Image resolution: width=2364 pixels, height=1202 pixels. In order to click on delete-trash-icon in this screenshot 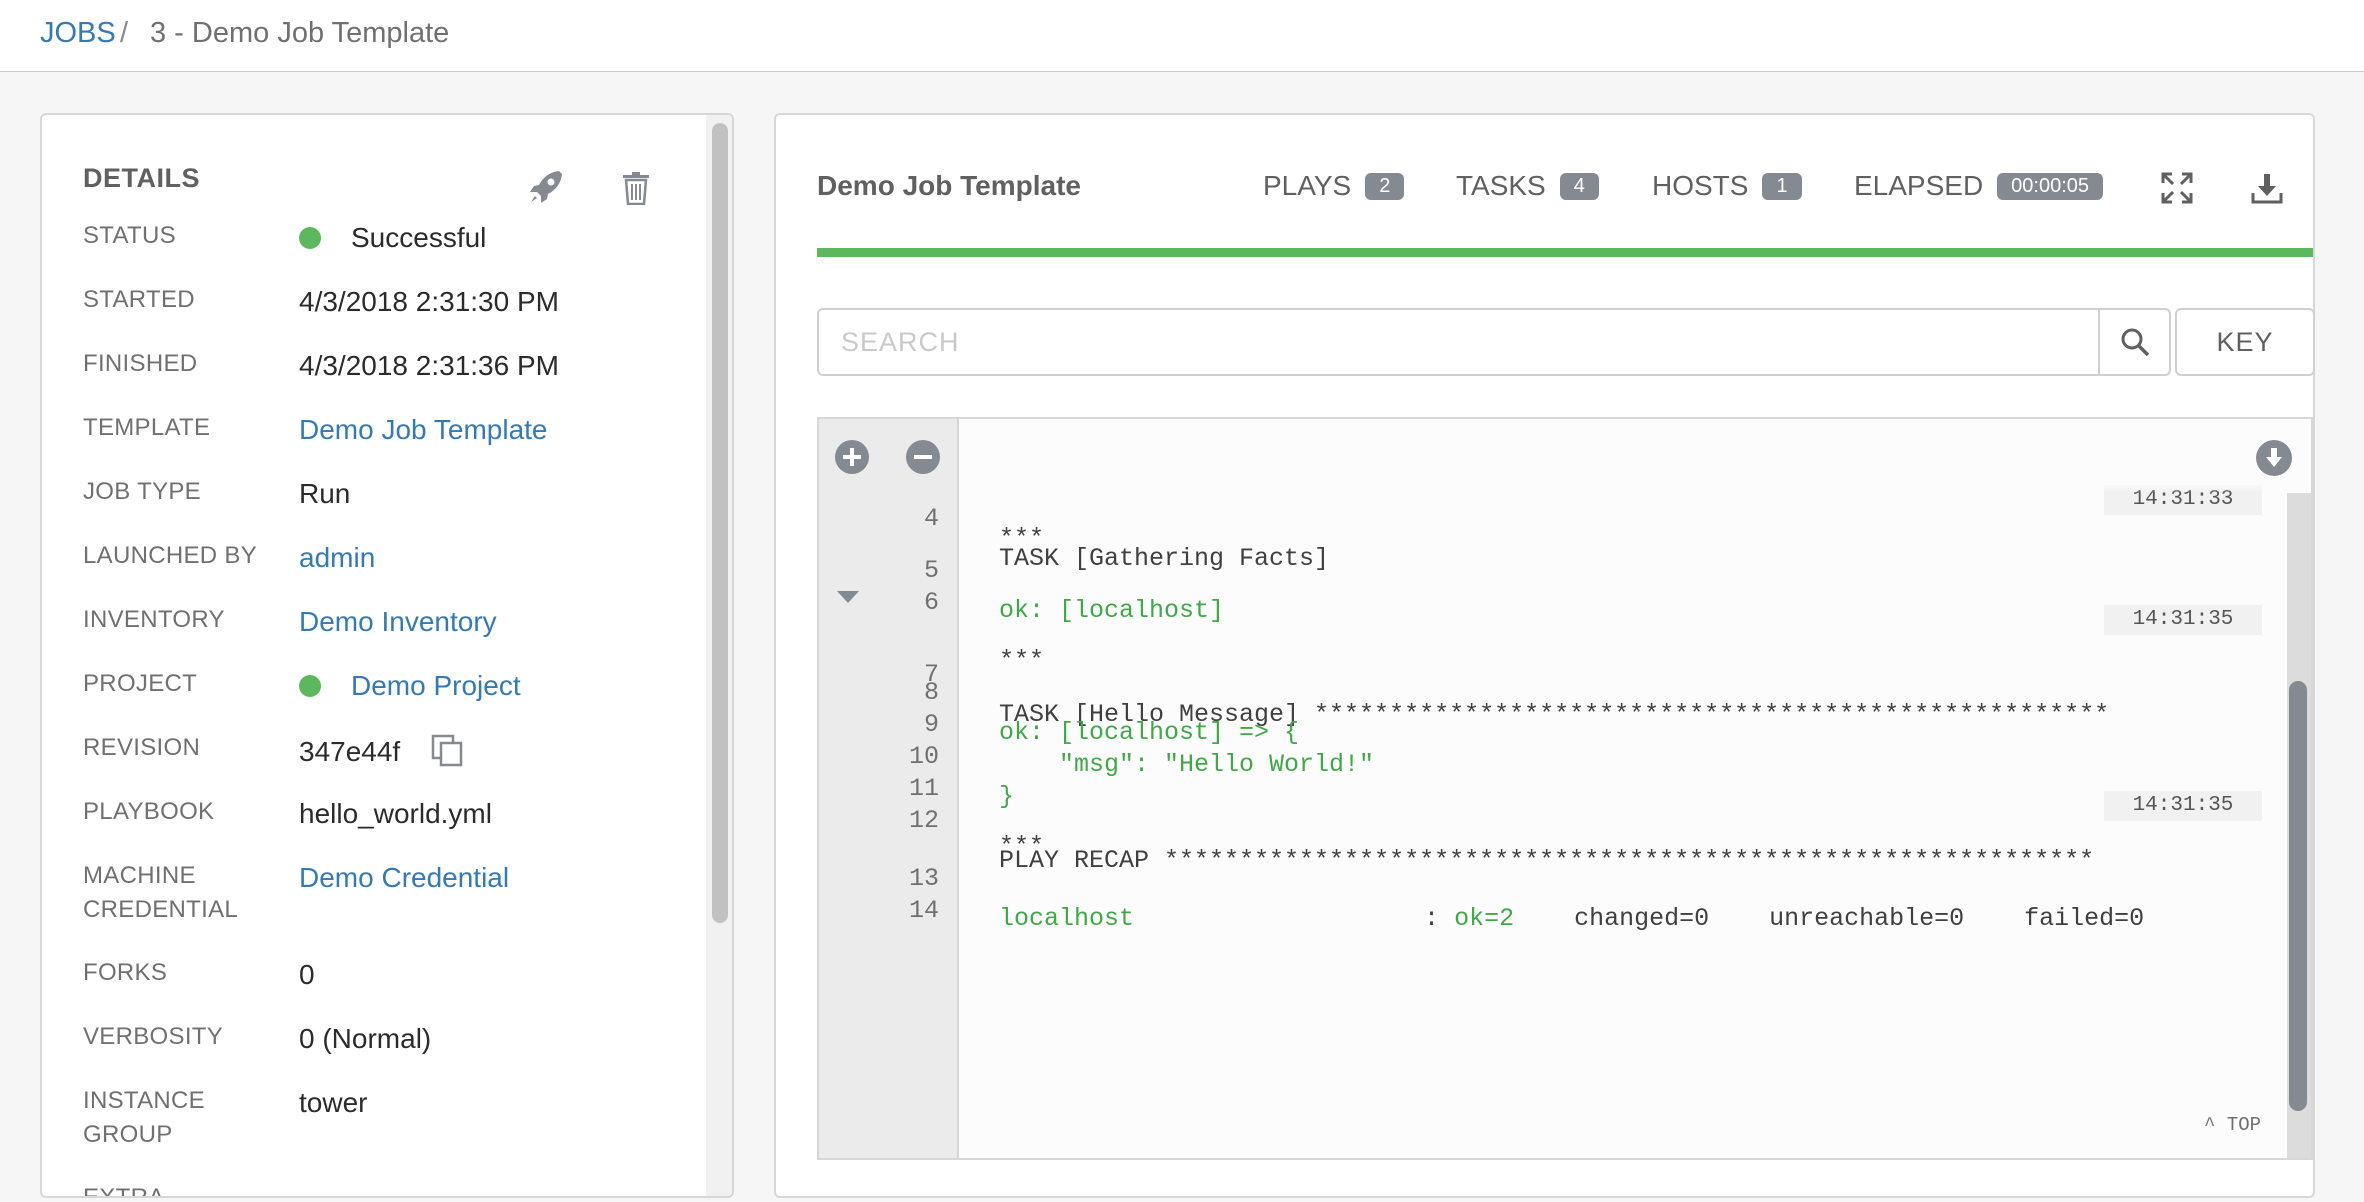, I will do `click(636, 188)`.